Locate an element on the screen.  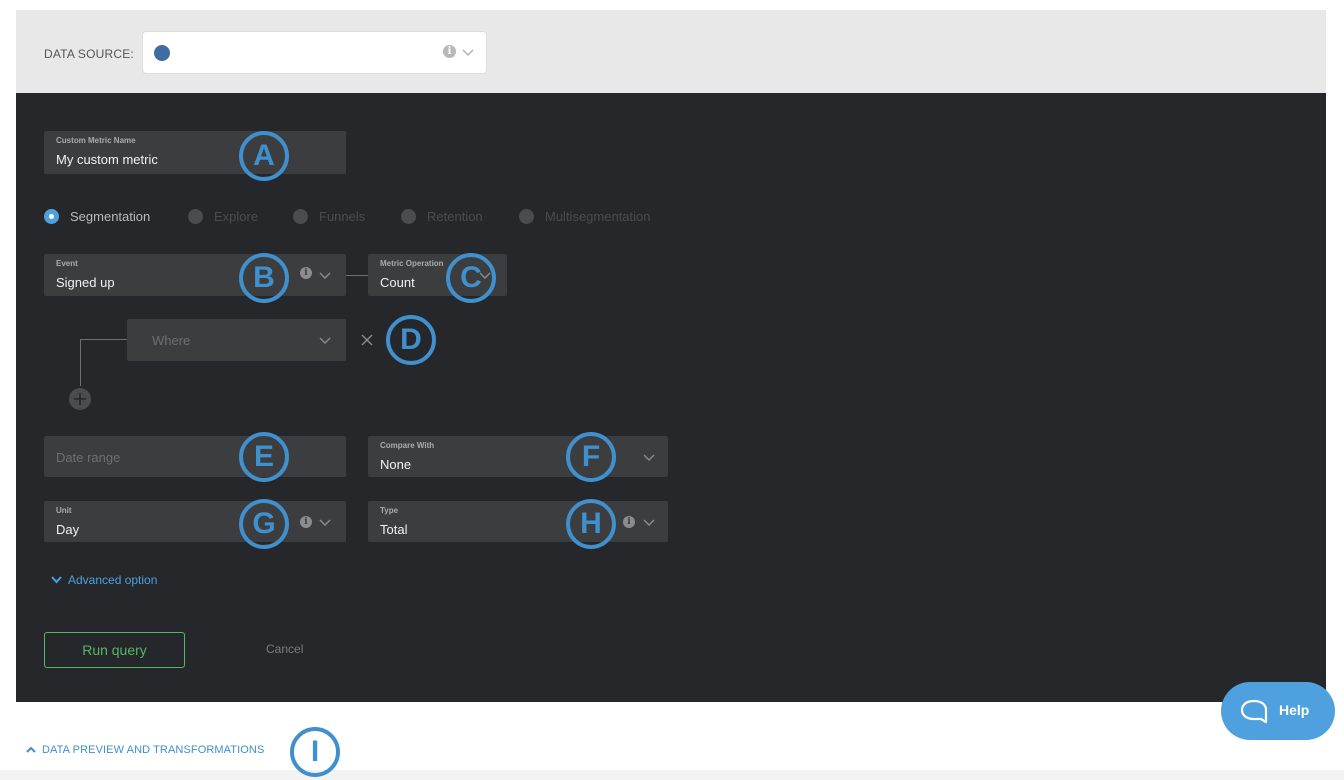
data-source-bar: DATA SOURCE: i is located at coordinates (671, 51).